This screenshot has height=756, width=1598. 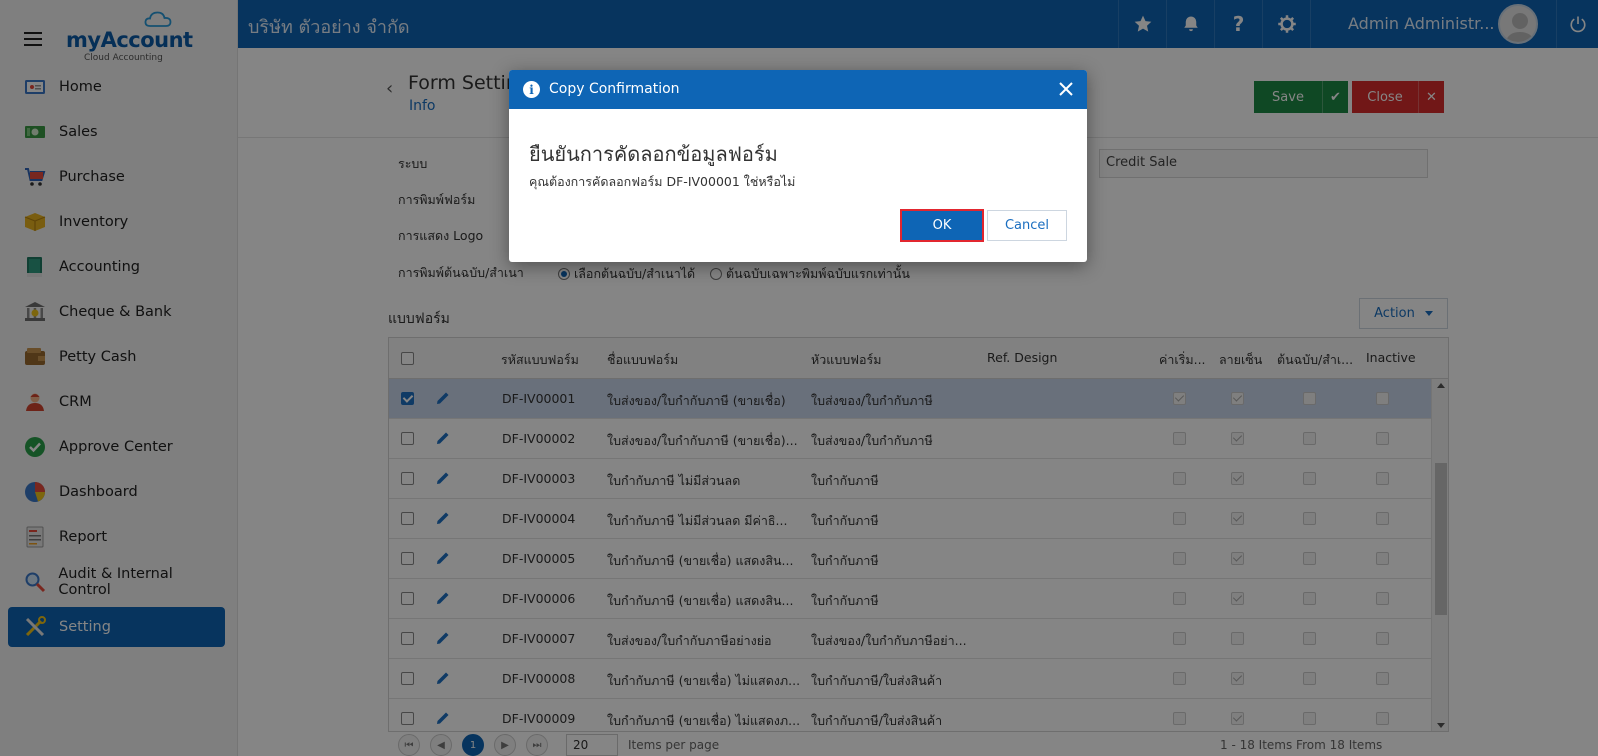 I want to click on dialog-close-icon, so click(x=1066, y=89).